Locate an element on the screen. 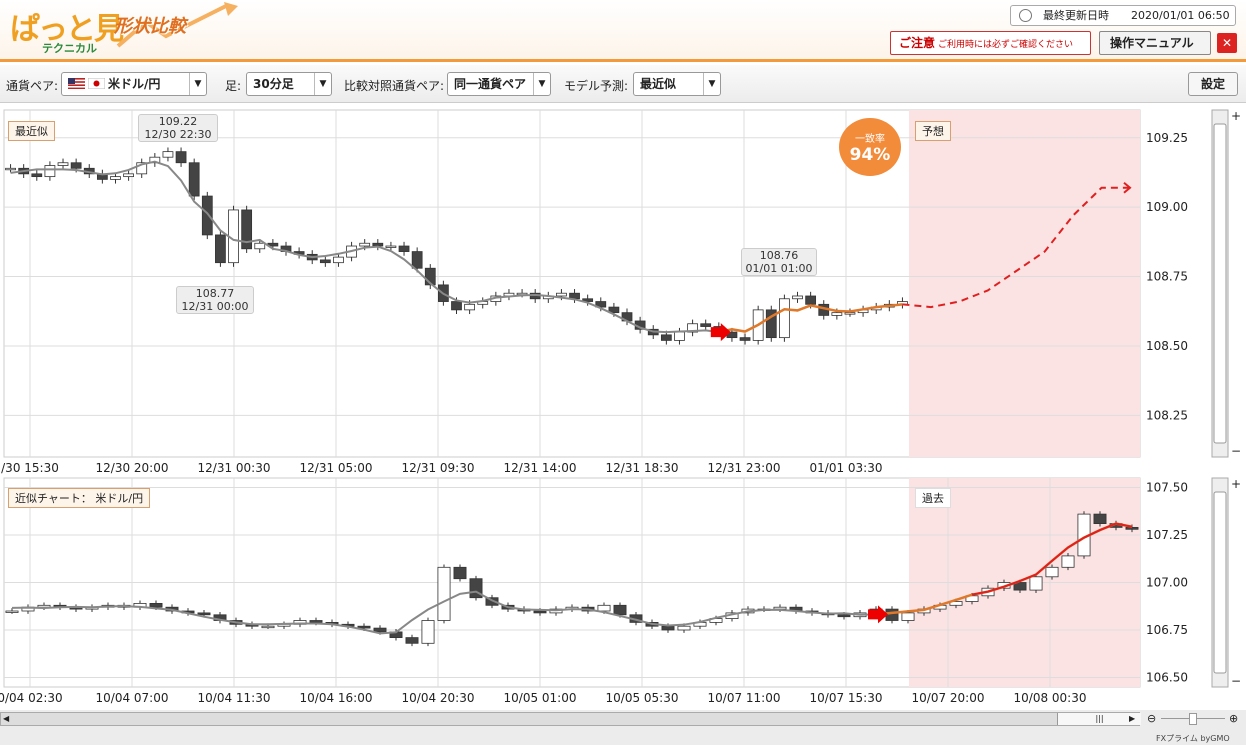 The width and height of the screenshot is (1246, 745). callout-high: 109.22 12/30 22:30 is located at coordinates (178, 128).